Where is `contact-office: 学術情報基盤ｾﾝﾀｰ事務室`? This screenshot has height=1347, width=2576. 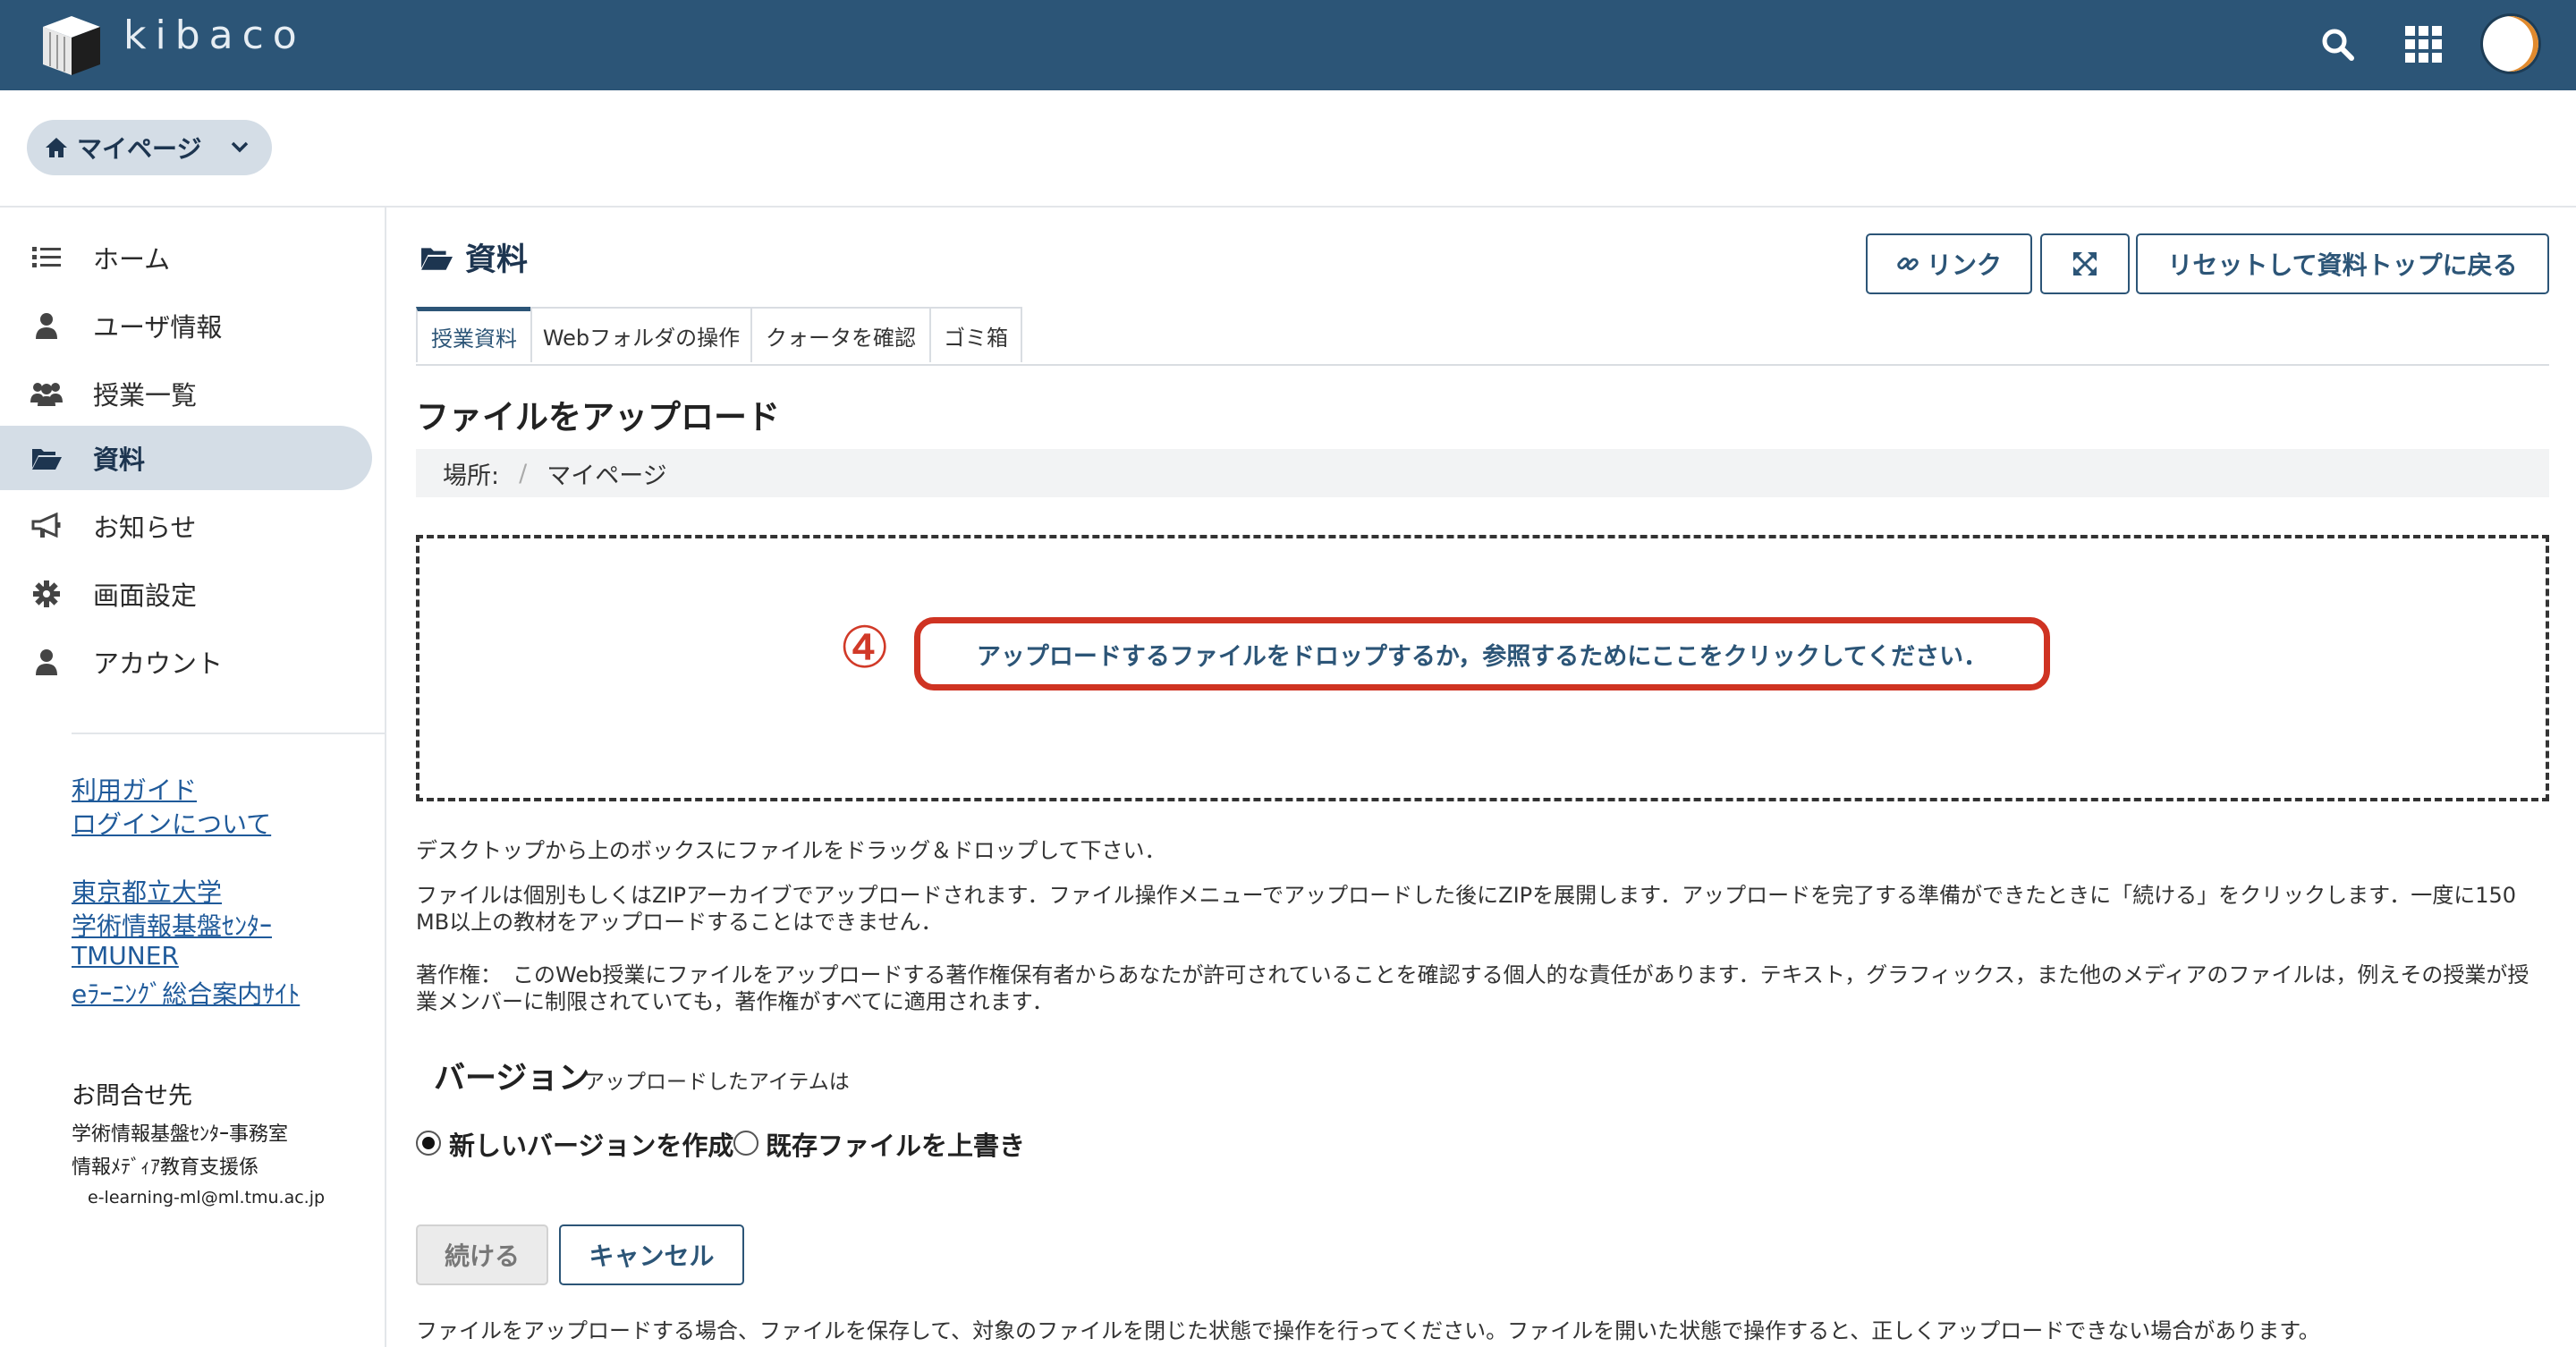
contact-office: 学術情報基盤ｾﾝﾀｰ事務室 is located at coordinates (180, 1134).